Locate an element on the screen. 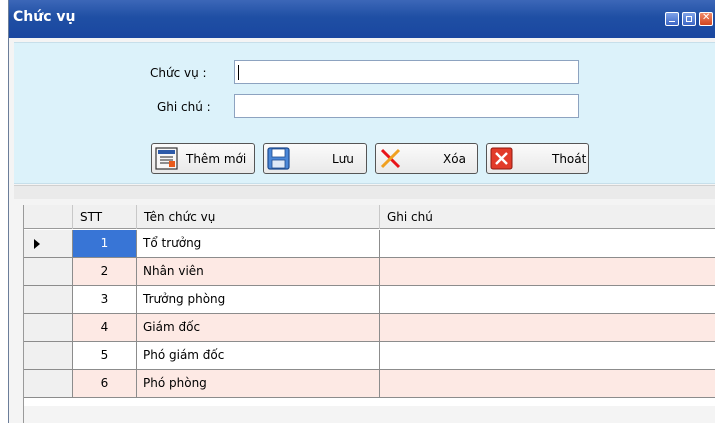 This screenshot has width=715, height=423. exit-label: Thoát is located at coordinates (569, 159).